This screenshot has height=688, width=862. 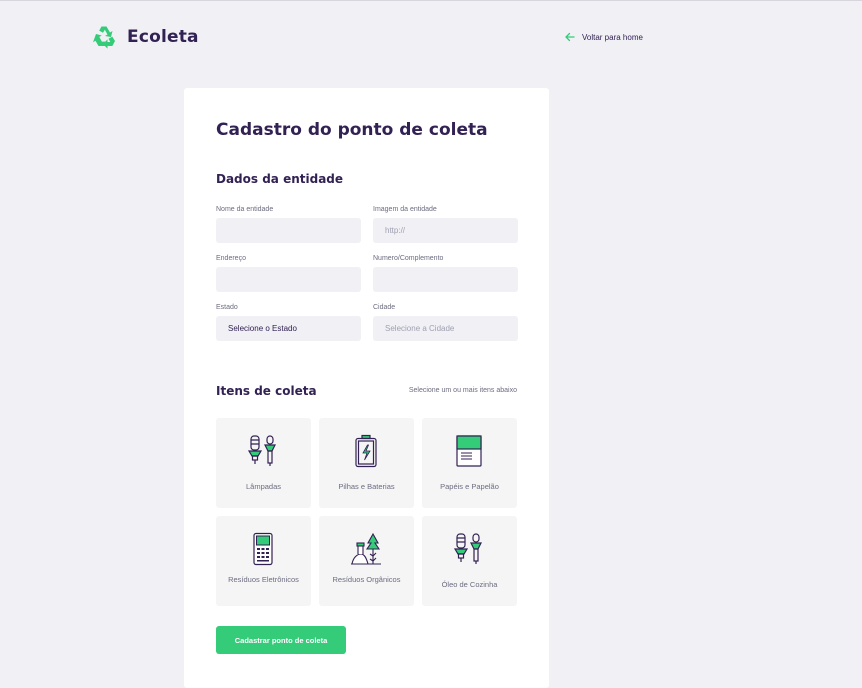 I want to click on submit-button: Cadastrar ponto de coleta, so click(x=281, y=640).